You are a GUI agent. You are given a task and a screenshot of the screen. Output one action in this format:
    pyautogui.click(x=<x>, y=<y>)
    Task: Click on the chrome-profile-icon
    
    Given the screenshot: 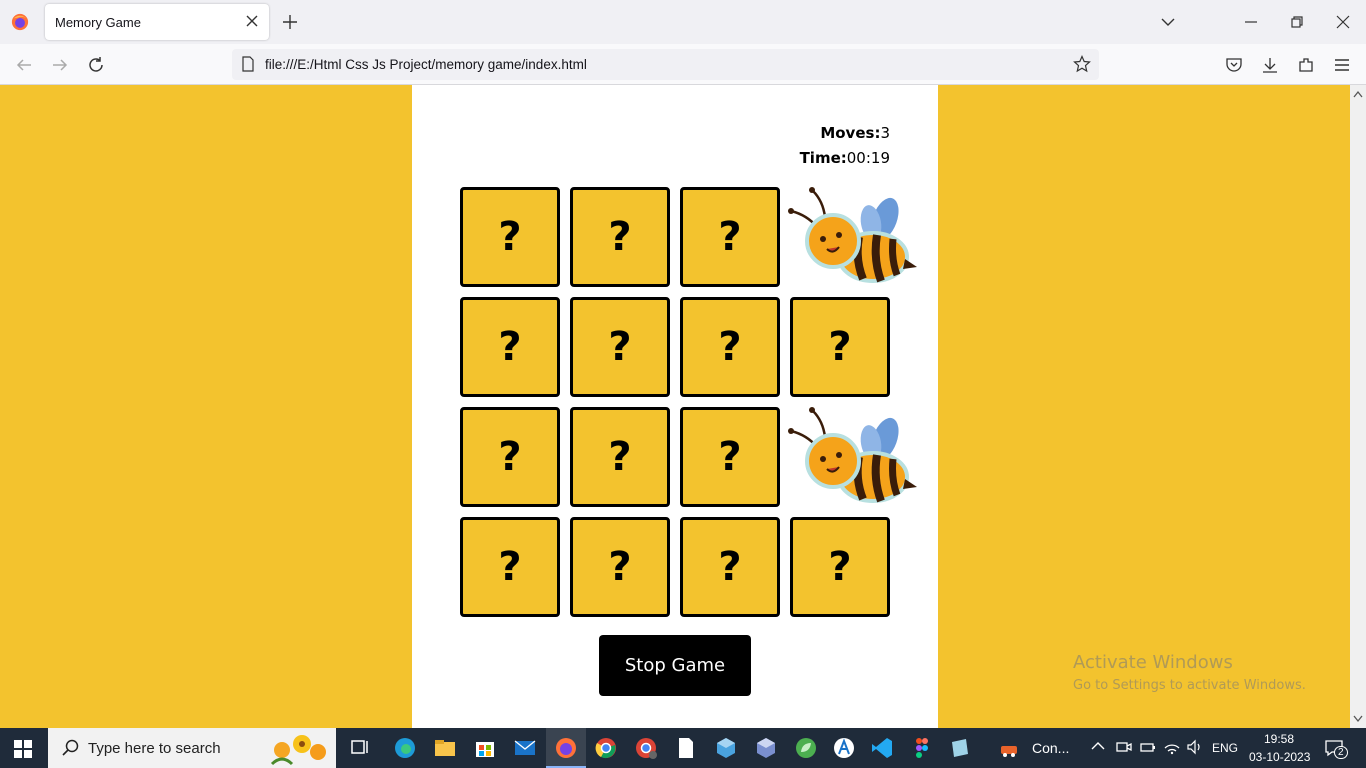 What is the action you would take?
    pyautogui.click(x=646, y=748)
    